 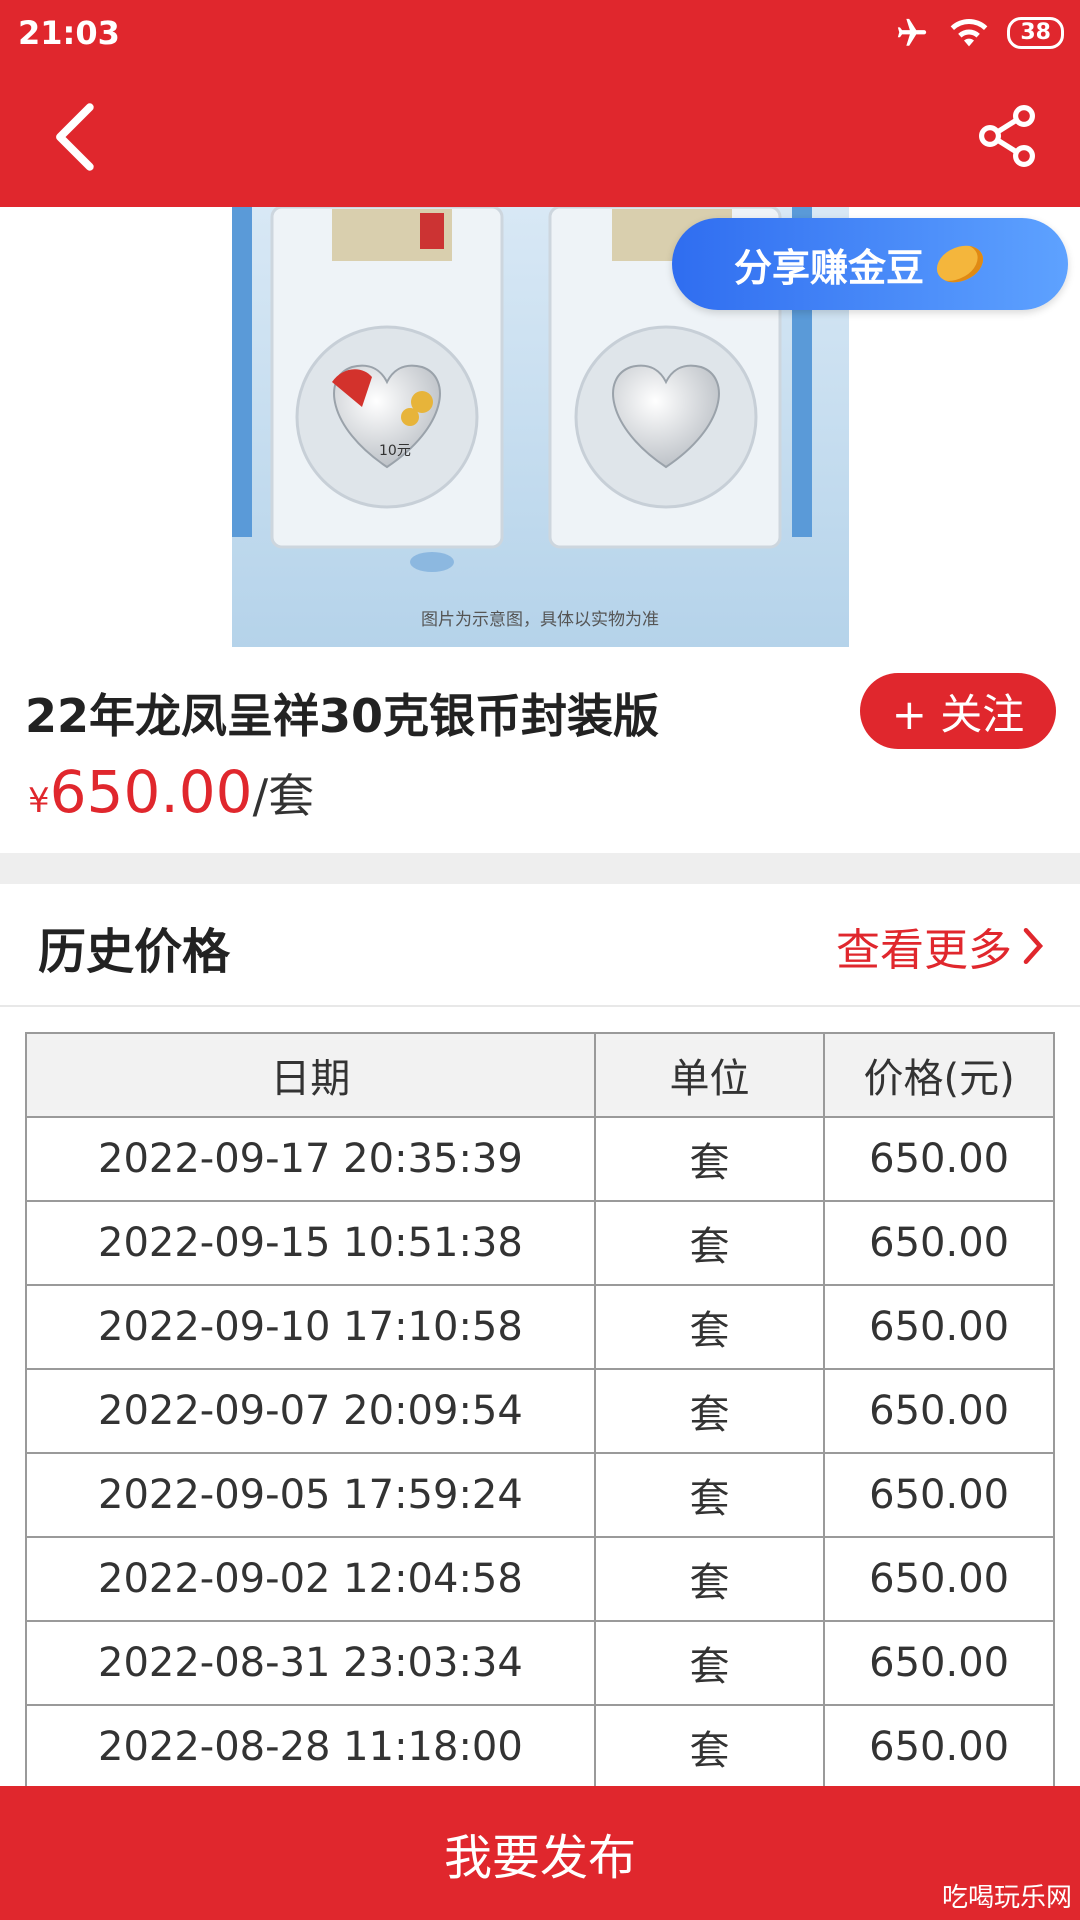 What do you see at coordinates (912, 32) in the screenshot?
I see `airplane-icon` at bounding box center [912, 32].